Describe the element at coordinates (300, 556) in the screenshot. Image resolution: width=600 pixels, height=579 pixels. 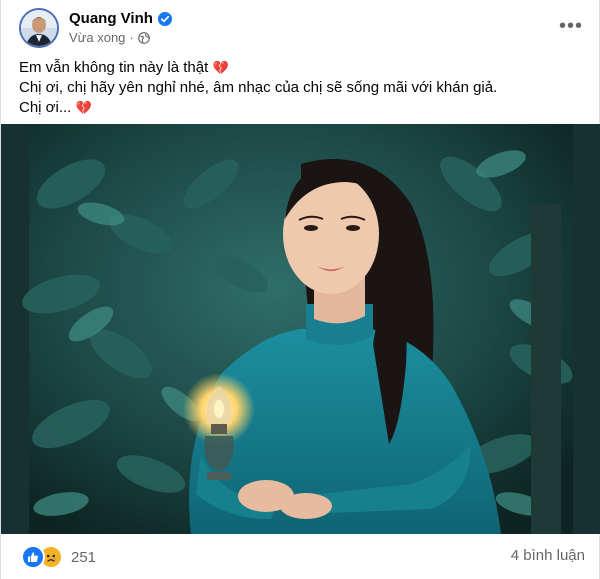
I see `post-footer: 251 4 bình luận` at that location.